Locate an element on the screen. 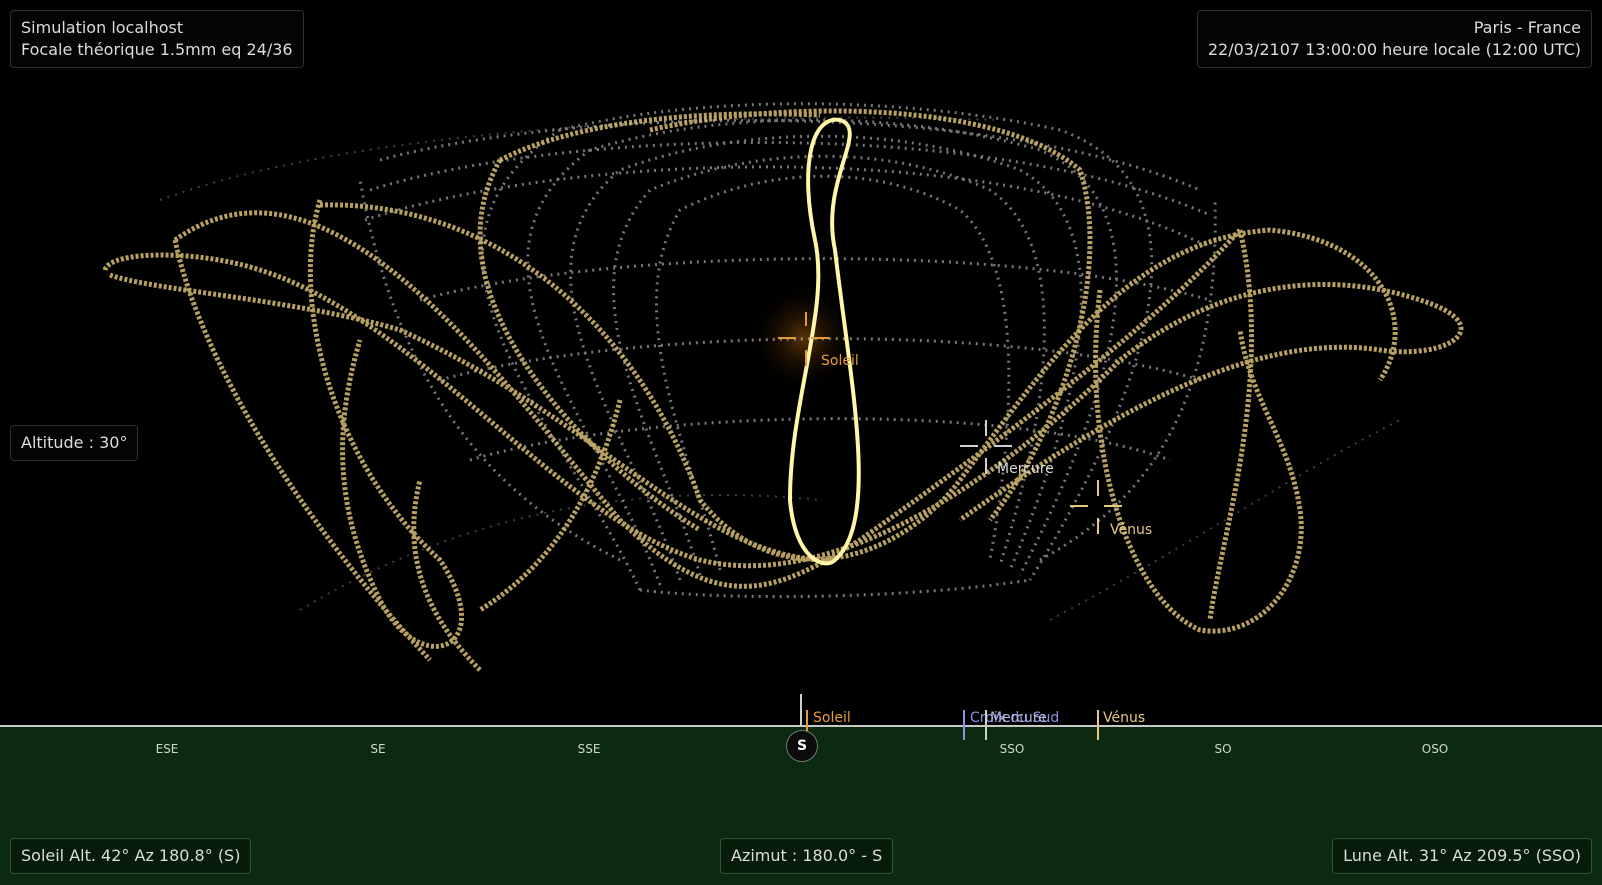 The image size is (1602, 885). venus-horizon-label: Vénus is located at coordinates (1124, 718).